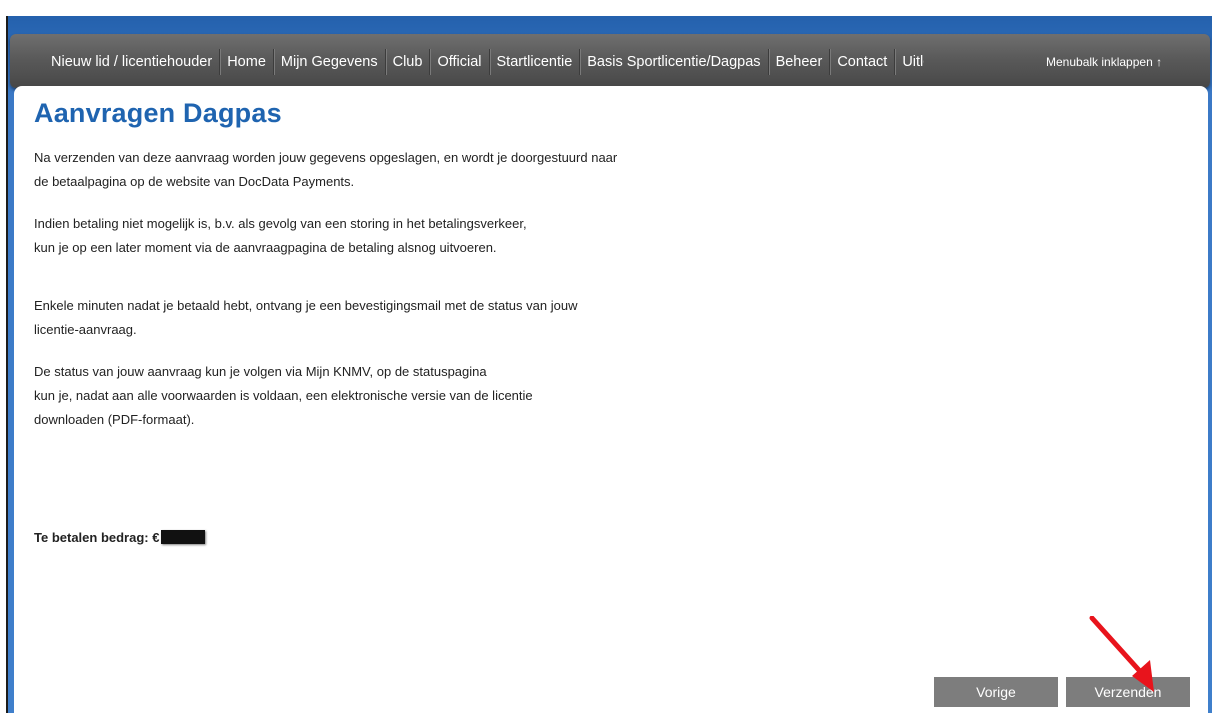 This screenshot has width=1212, height=713. Describe the element at coordinates (158, 113) in the screenshot. I see `page-title: Aanvragen Dagpas` at that location.